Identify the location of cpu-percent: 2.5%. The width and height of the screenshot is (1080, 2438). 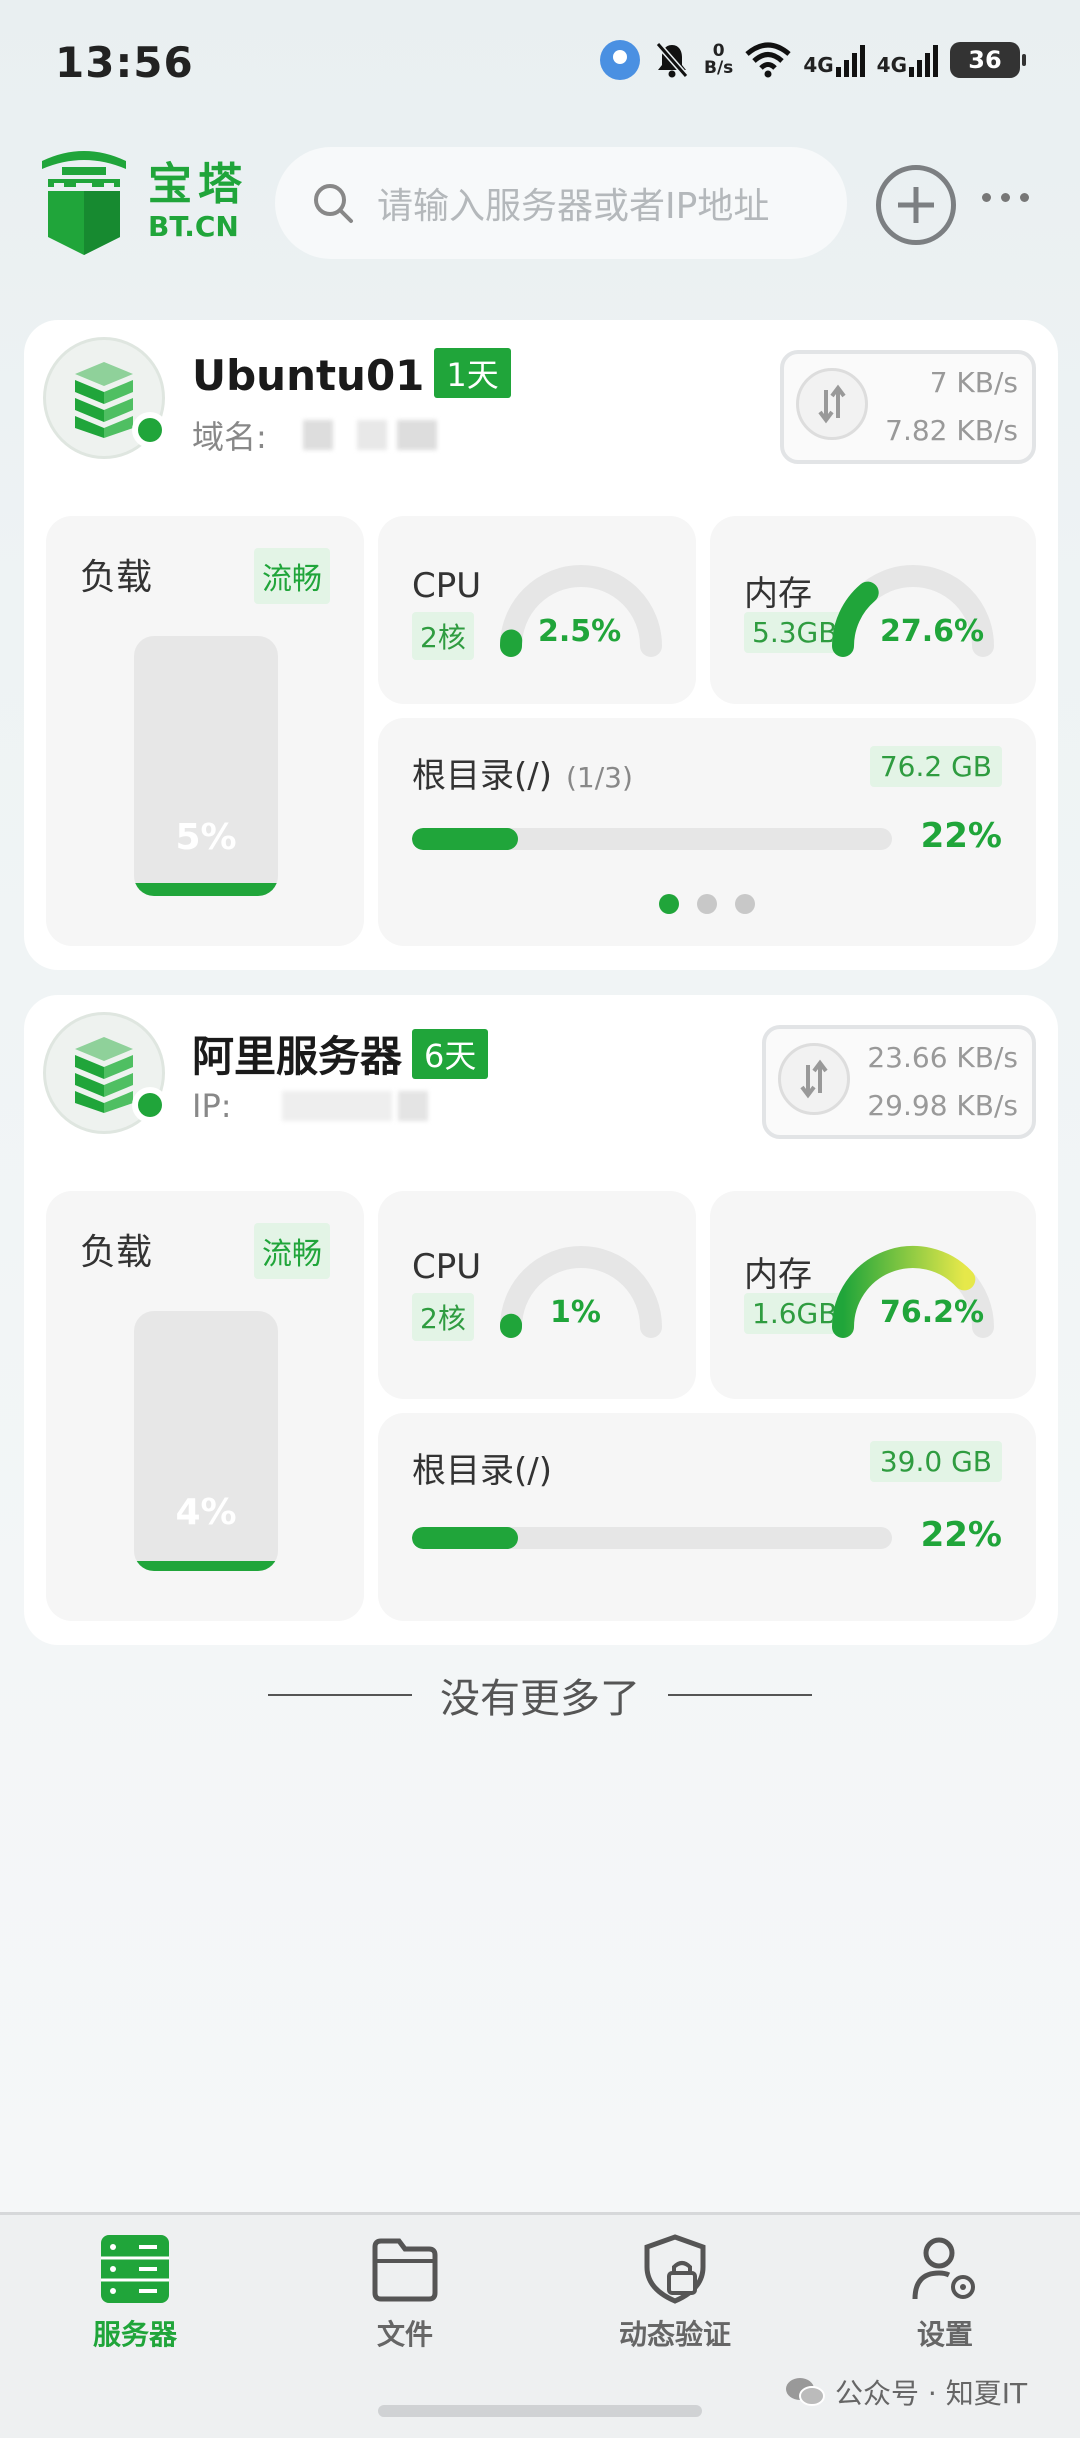
(580, 631).